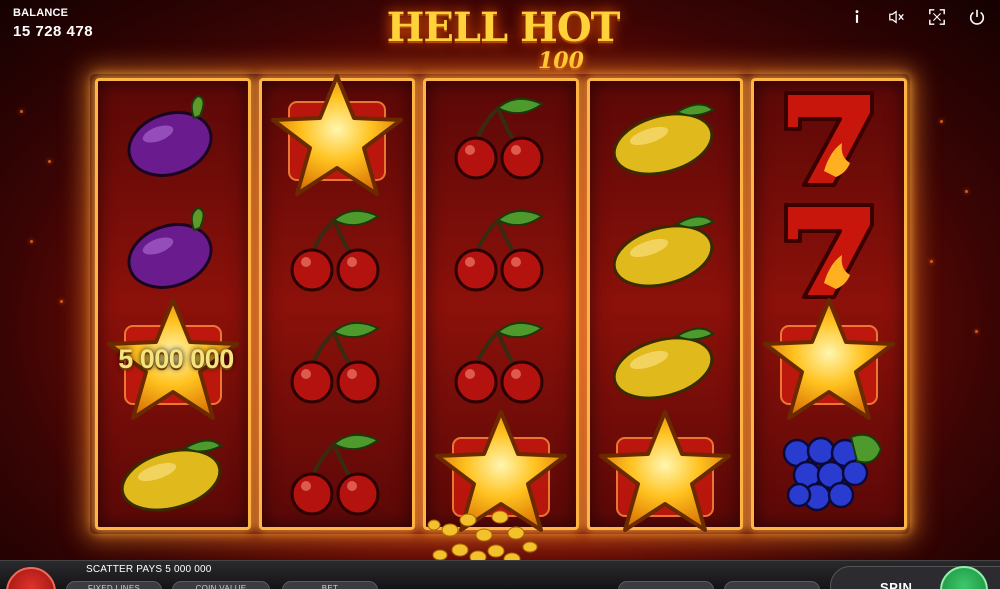 This screenshot has height=589, width=1000. Describe the element at coordinates (221, 585) in the screenshot. I see `coin-value-control: COIN VALUE` at that location.